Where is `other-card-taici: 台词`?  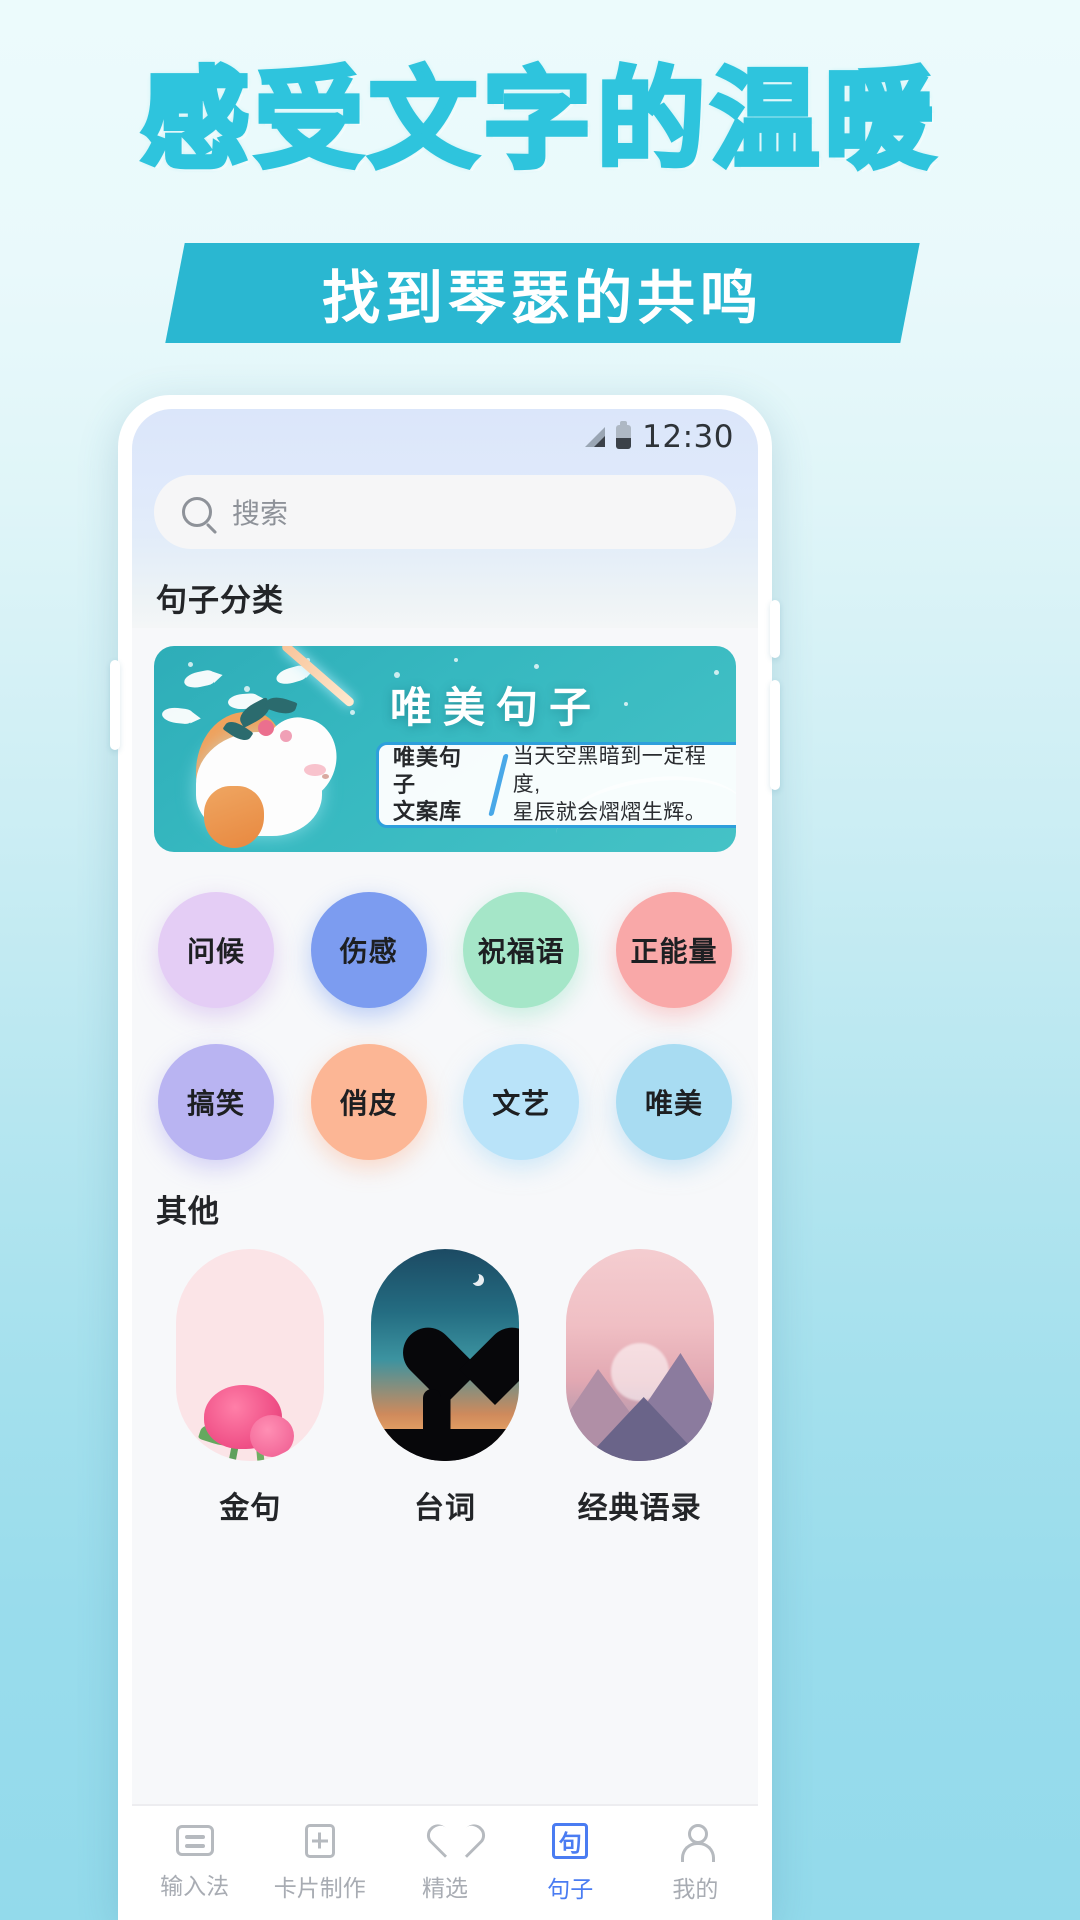 other-card-taici: 台词 is located at coordinates (445, 1388).